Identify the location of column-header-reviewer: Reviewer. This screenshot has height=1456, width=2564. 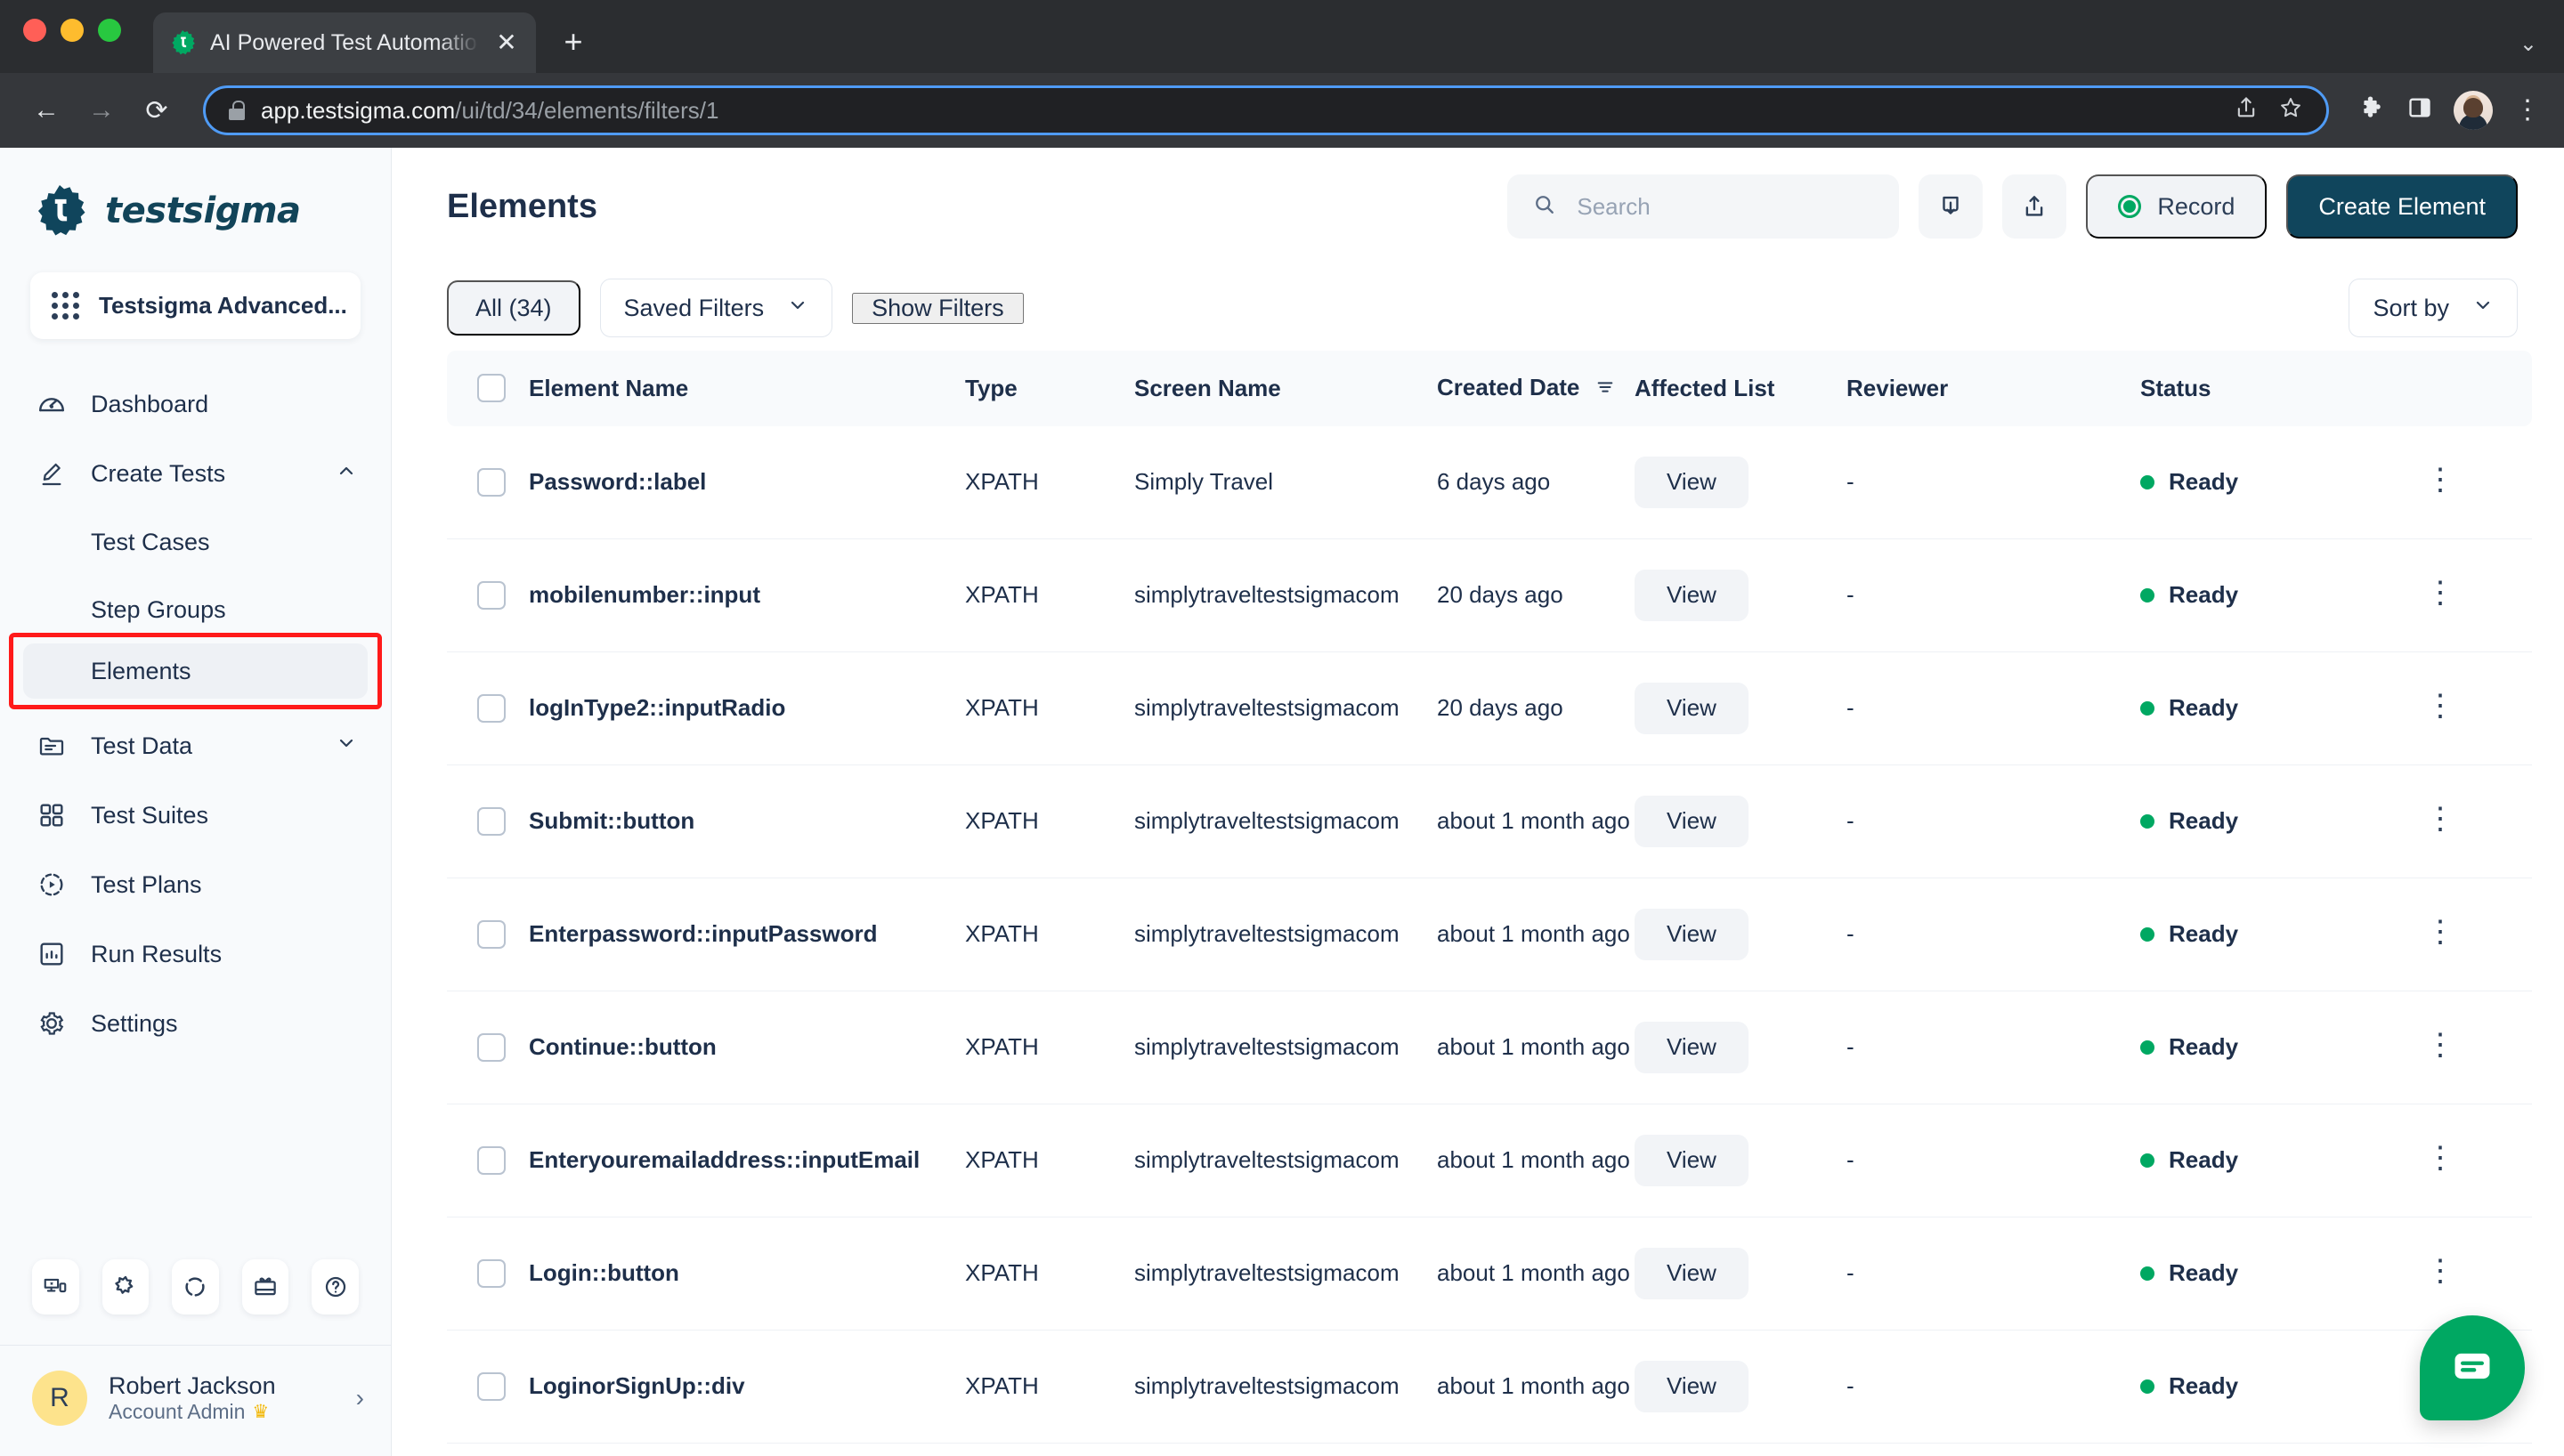
(1993, 388).